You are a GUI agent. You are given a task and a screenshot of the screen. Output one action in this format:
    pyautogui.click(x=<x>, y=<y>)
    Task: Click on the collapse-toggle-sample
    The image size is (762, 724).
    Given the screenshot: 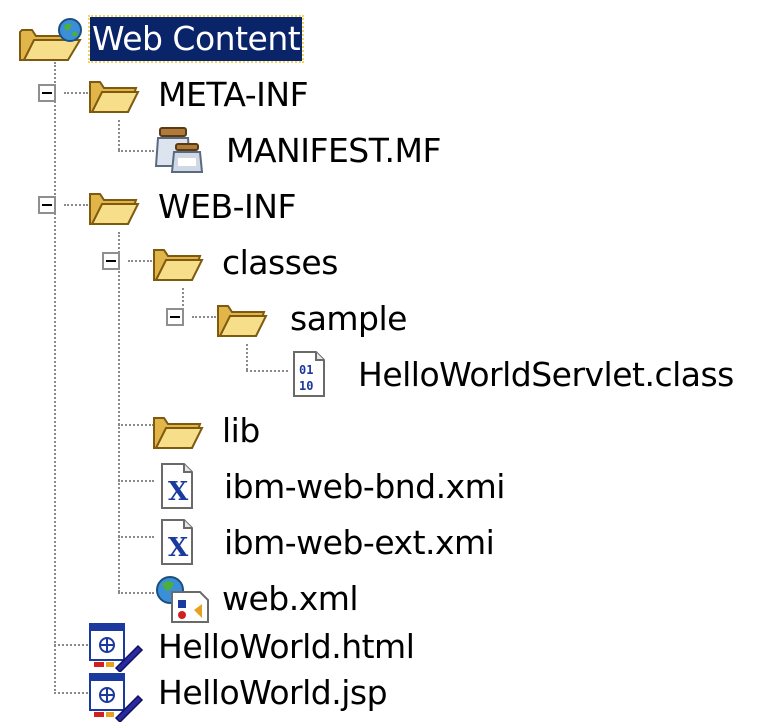 What is the action you would take?
    pyautogui.click(x=175, y=317)
    